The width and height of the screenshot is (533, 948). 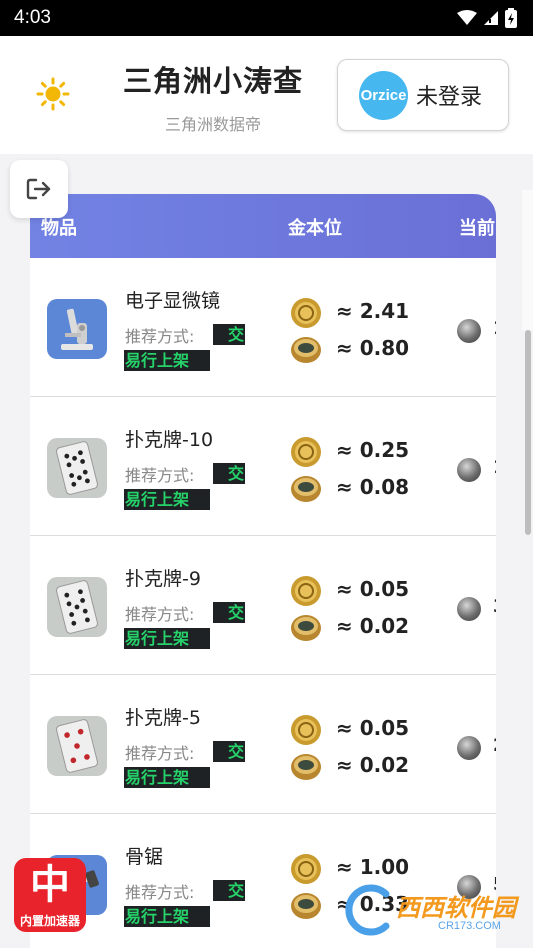 What do you see at coordinates (467, 17) in the screenshot?
I see `wifi-icon` at bounding box center [467, 17].